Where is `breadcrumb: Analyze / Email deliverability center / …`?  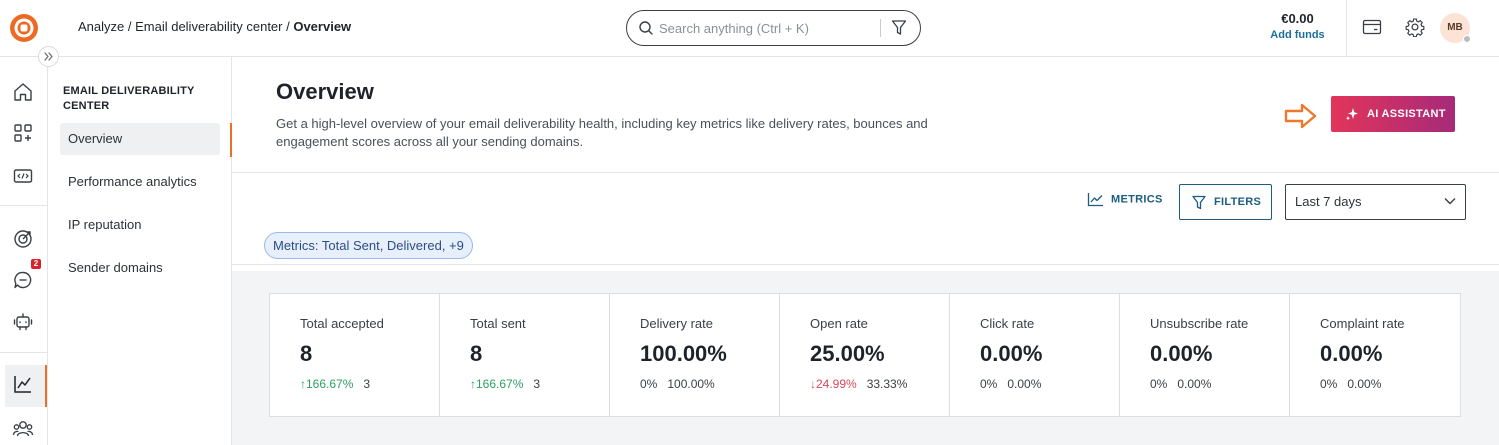
breadcrumb: Analyze / Email deliverability center / … is located at coordinates (214, 26).